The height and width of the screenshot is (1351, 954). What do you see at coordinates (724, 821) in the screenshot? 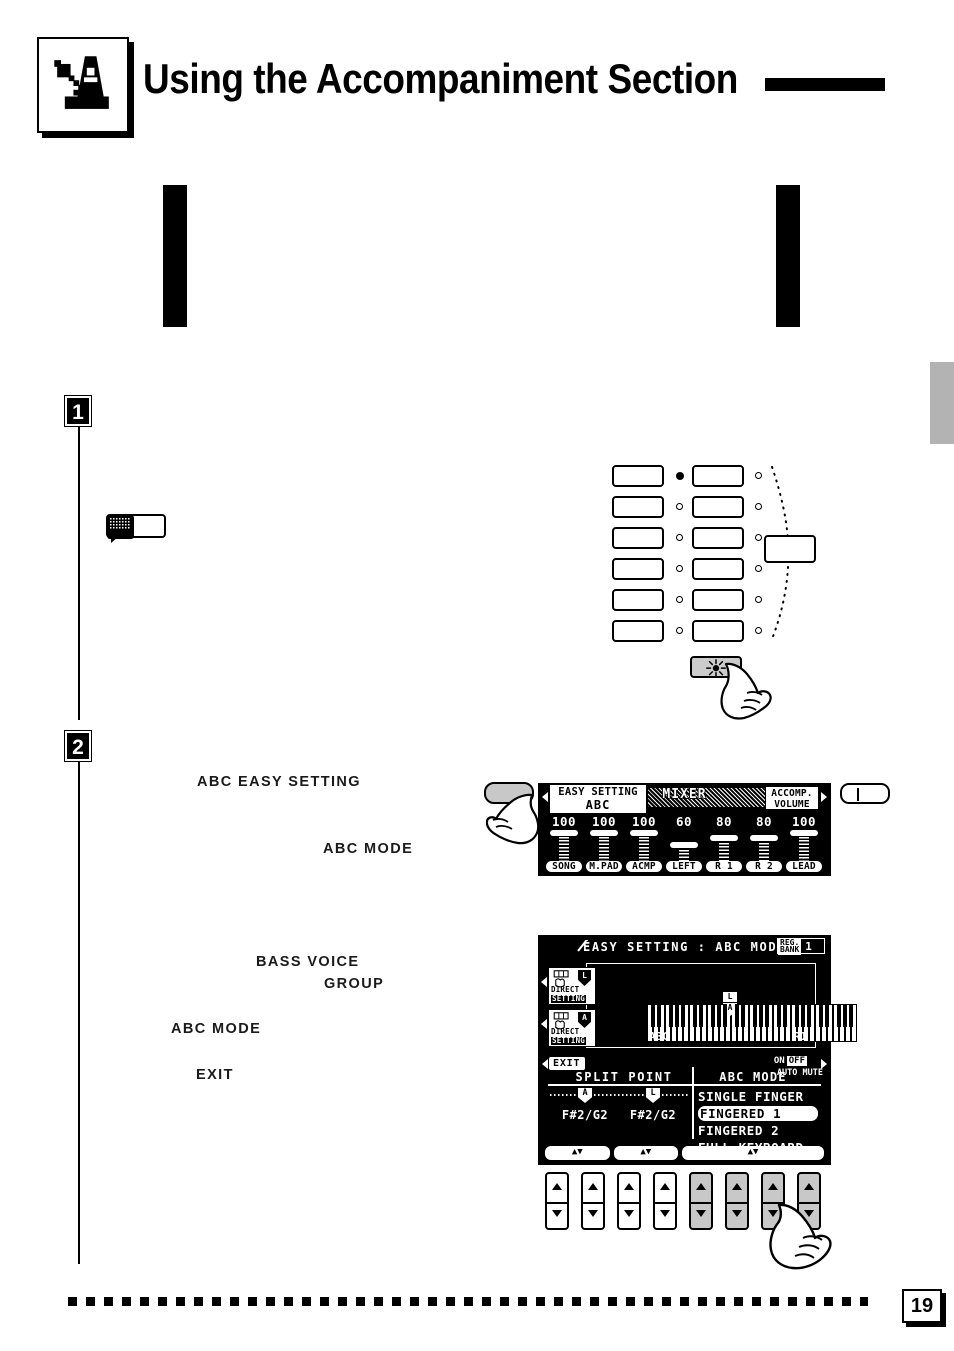
I see `mixer-value-r1: 80` at bounding box center [724, 821].